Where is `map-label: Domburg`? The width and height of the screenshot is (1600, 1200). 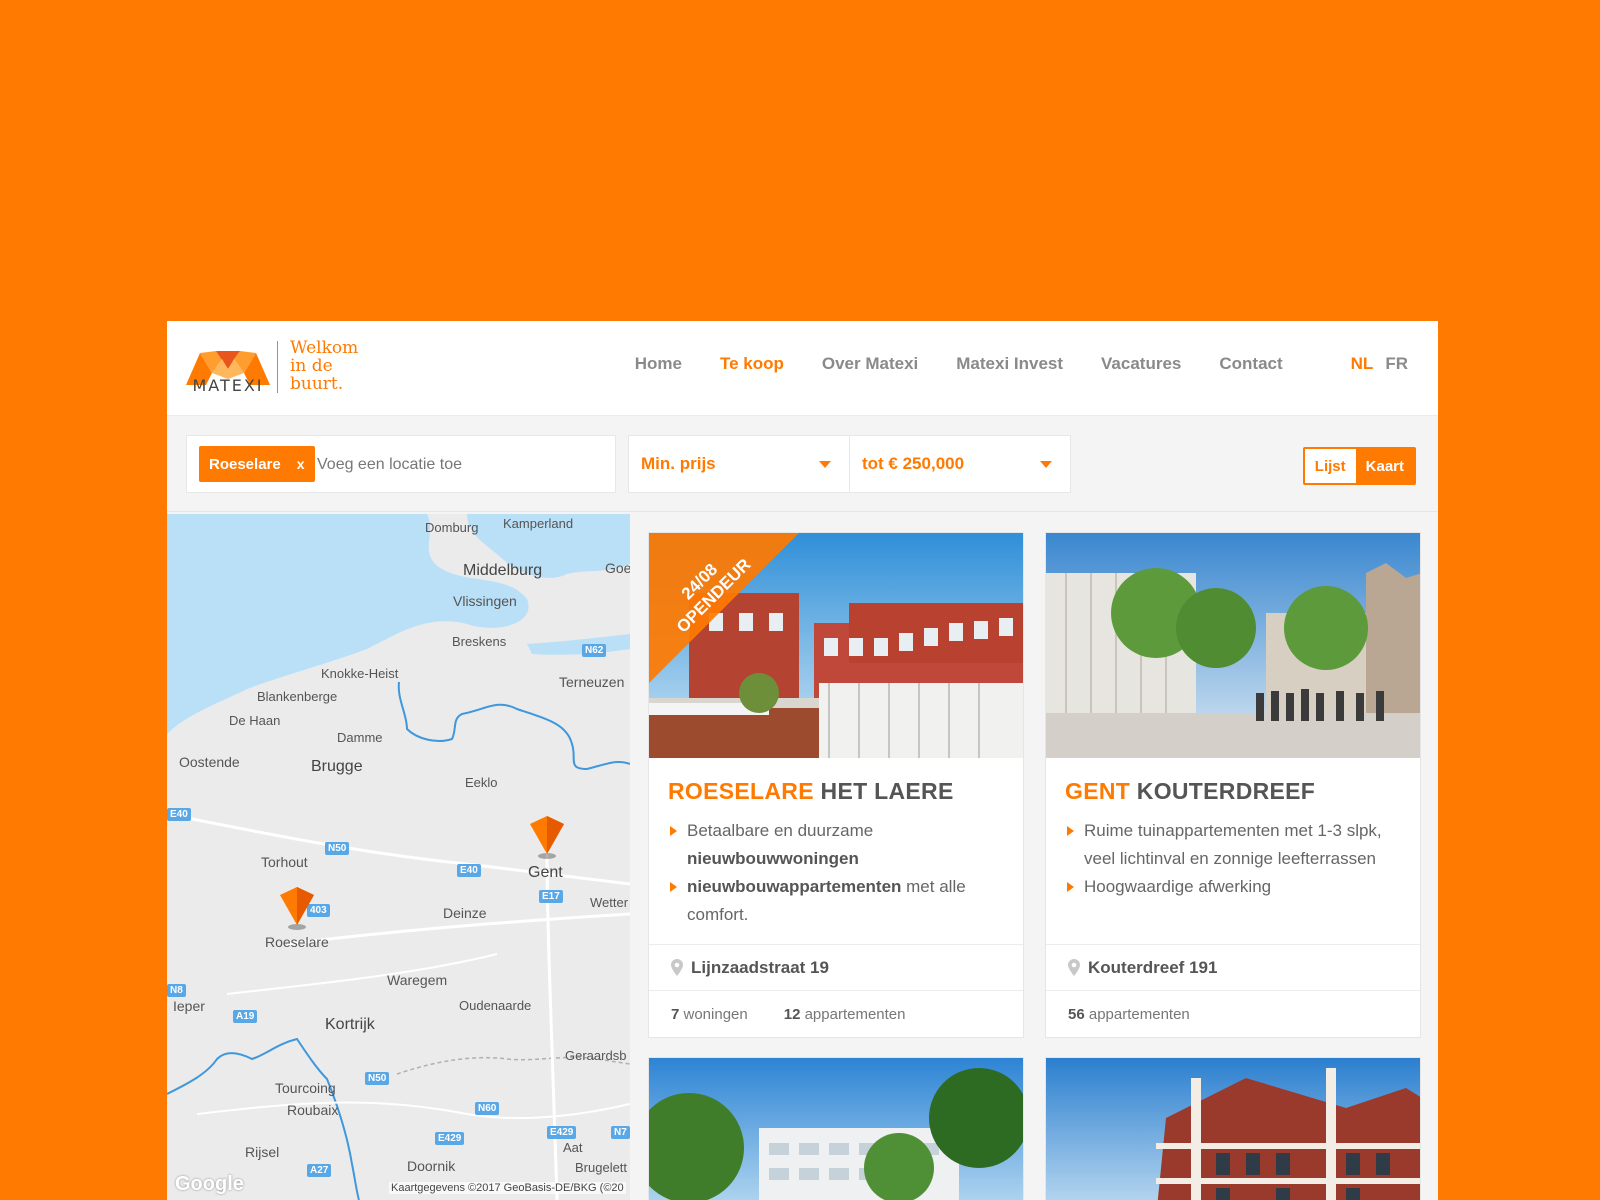 map-label: Domburg is located at coordinates (452, 527).